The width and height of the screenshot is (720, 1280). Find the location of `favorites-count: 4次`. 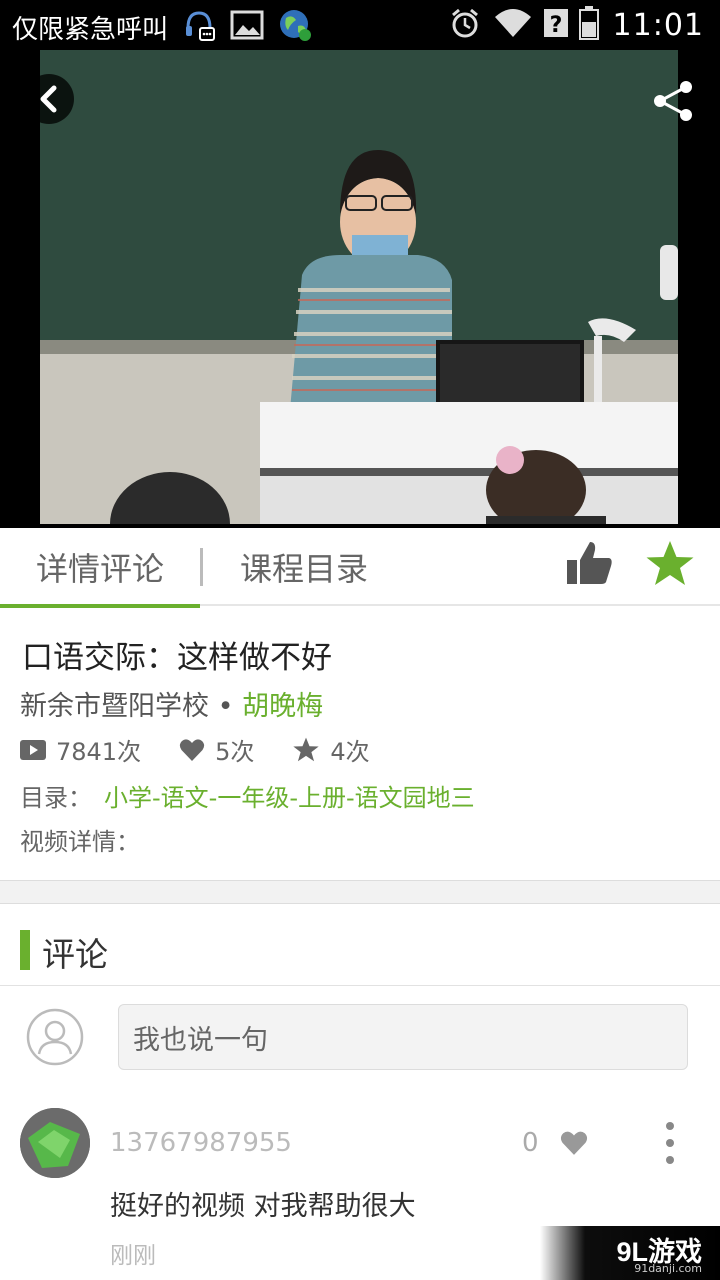

favorites-count: 4次 is located at coordinates (350, 752).